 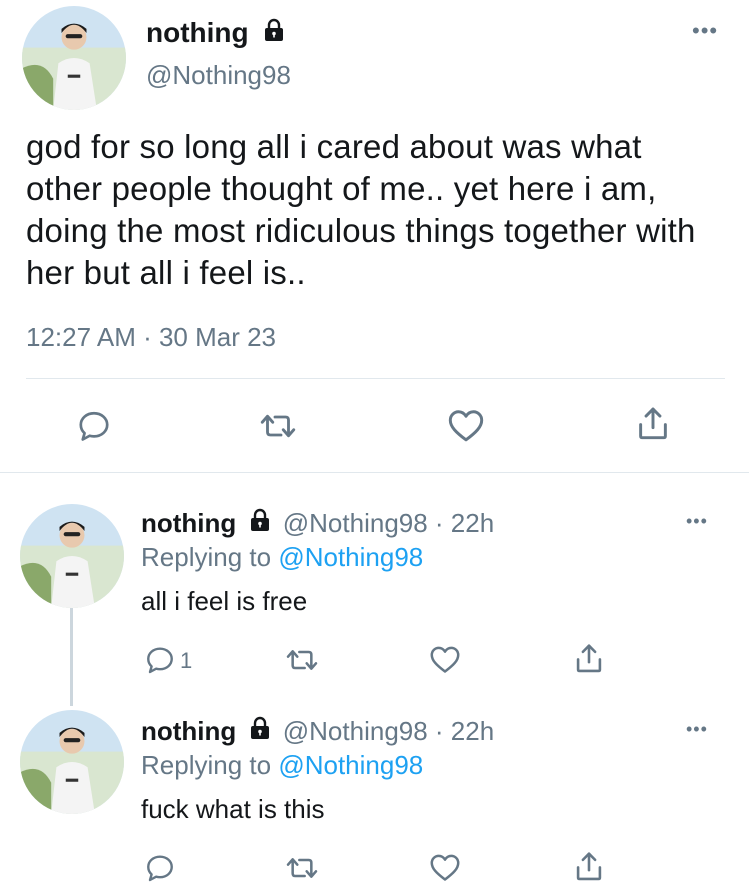 What do you see at coordinates (71, 656) in the screenshot?
I see `thread-line` at bounding box center [71, 656].